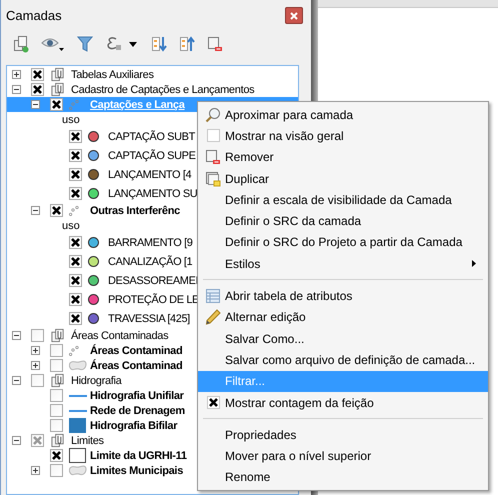  I want to click on expression-icon, so click(122, 44).